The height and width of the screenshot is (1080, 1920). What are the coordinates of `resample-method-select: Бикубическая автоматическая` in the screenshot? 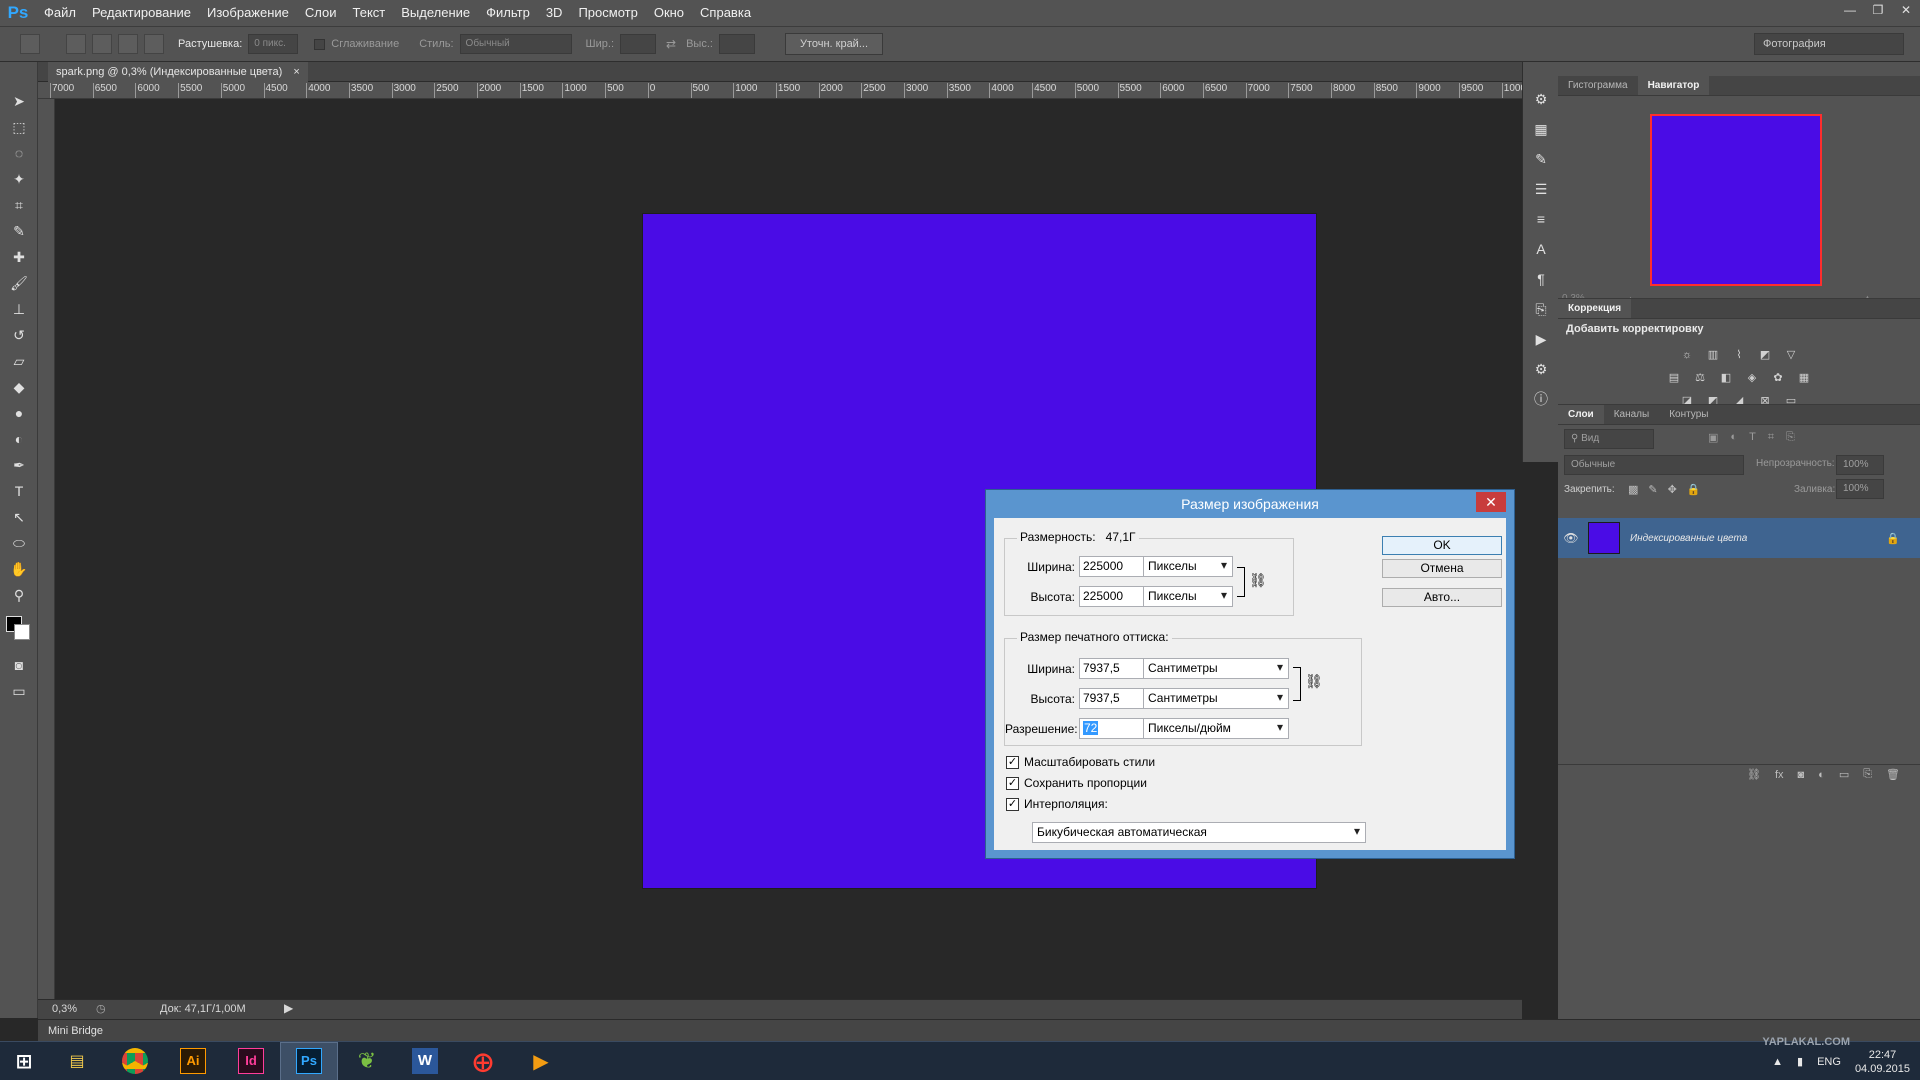 It's located at (1199, 832).